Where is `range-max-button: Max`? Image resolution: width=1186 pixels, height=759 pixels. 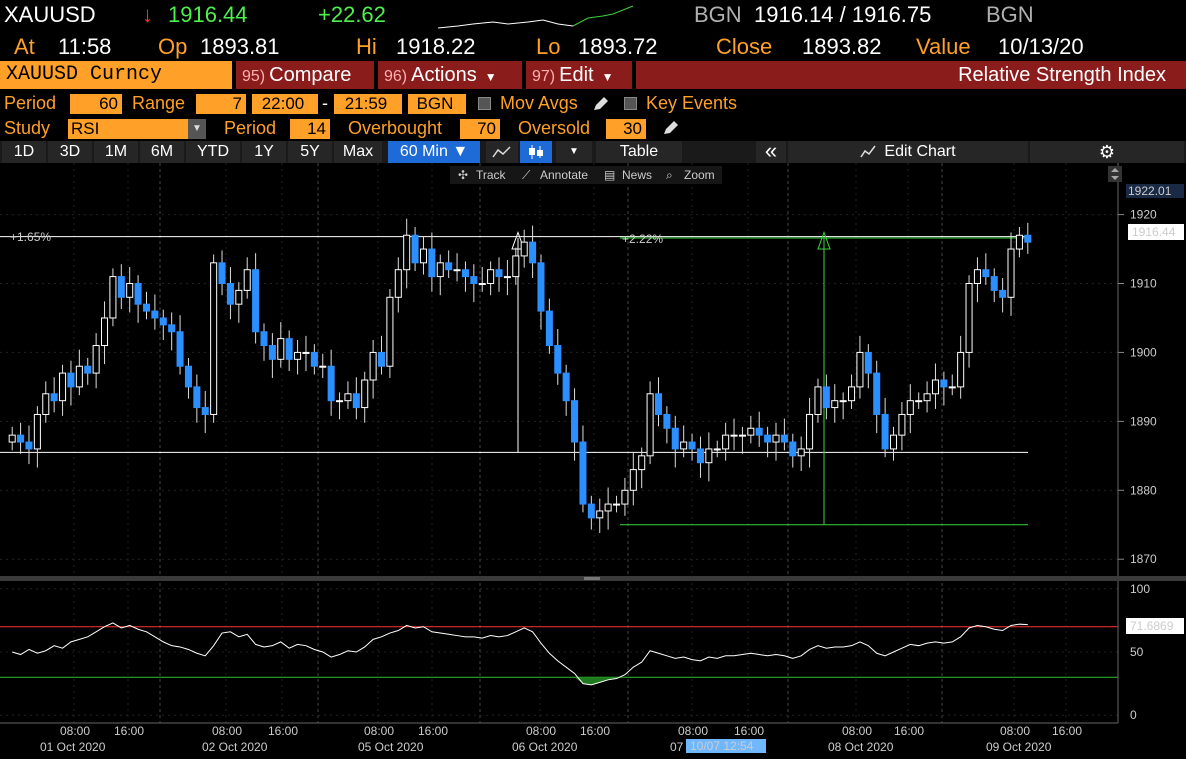 range-max-button: Max is located at coordinates (358, 152).